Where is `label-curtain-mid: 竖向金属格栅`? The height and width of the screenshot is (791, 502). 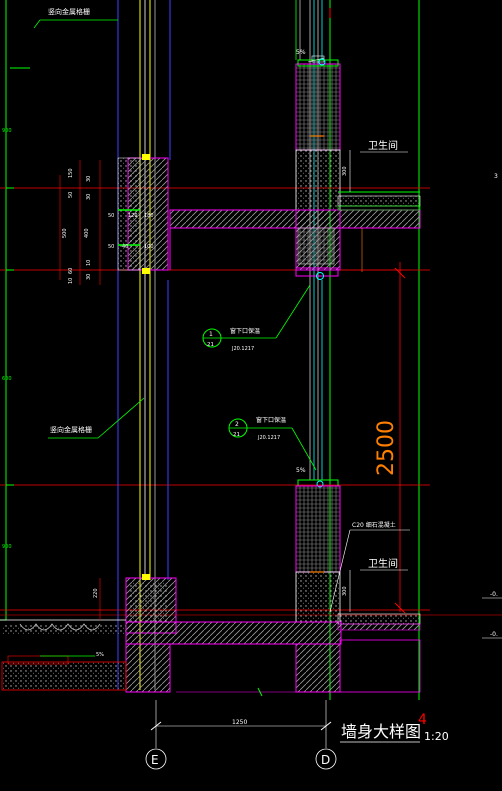 label-curtain-mid: 竖向金属格栅 is located at coordinates (71, 429).